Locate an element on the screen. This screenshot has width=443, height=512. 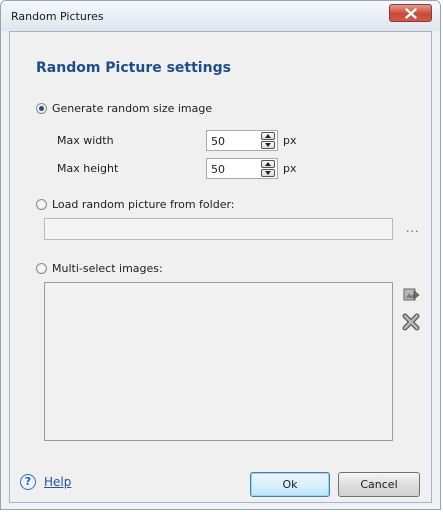
max-height-decrement-button is located at coordinates (268, 173).